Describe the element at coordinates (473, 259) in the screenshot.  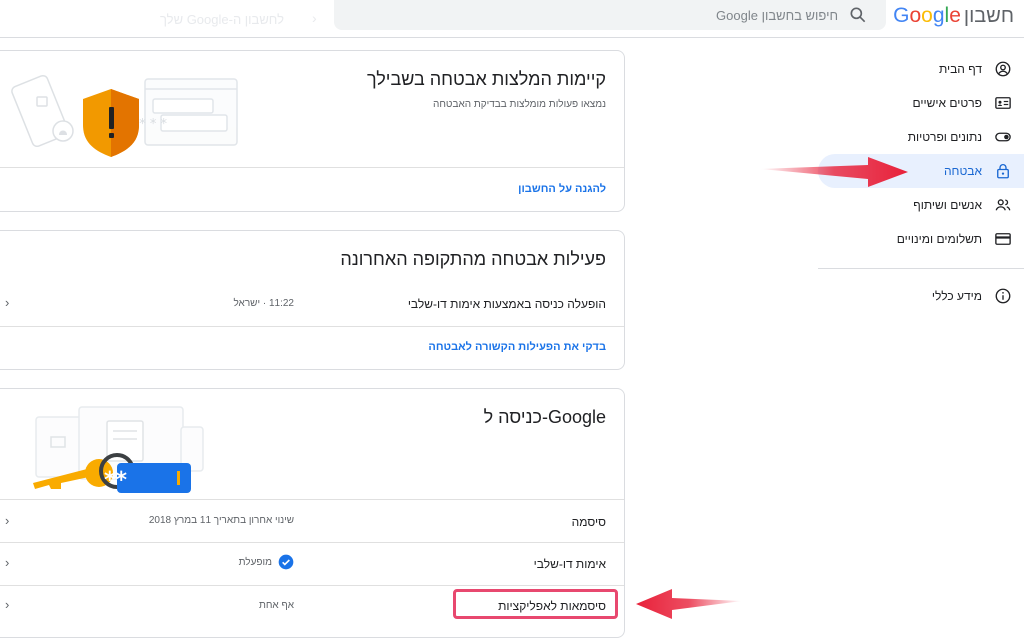
I see `card-title: פעילות אבטחה מהתקופה האחרונה` at that location.